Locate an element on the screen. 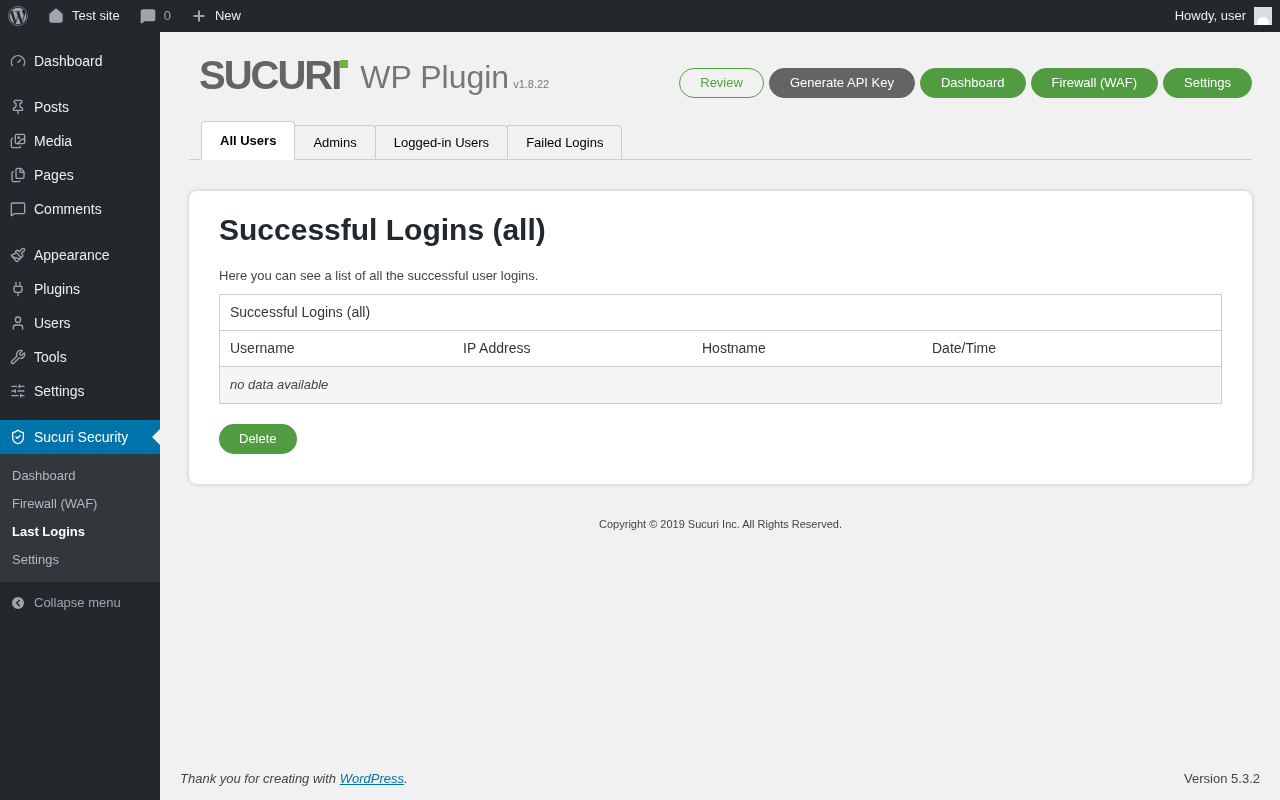  plus-icon is located at coordinates (198, 16).